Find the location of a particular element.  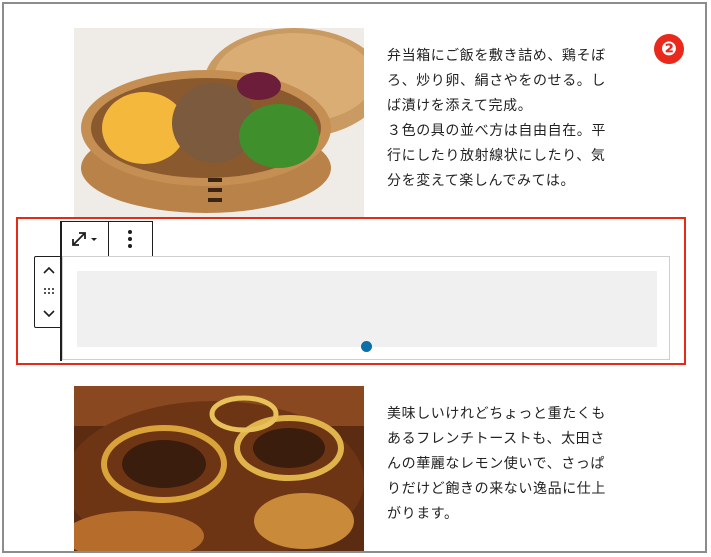

spacer-resize-handle is located at coordinates (366, 346).